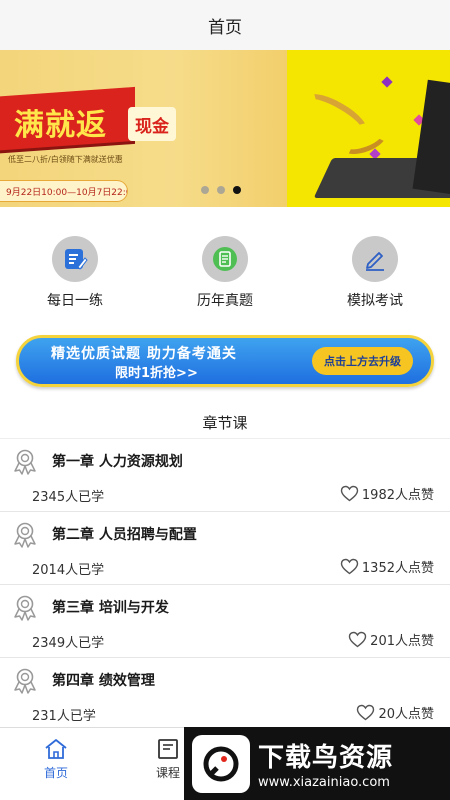 This screenshot has height=800, width=450. What do you see at coordinates (225, 694) in the screenshot?
I see `chapter-item: 第四章 绩效管理 231人已学 20人点赞` at bounding box center [225, 694].